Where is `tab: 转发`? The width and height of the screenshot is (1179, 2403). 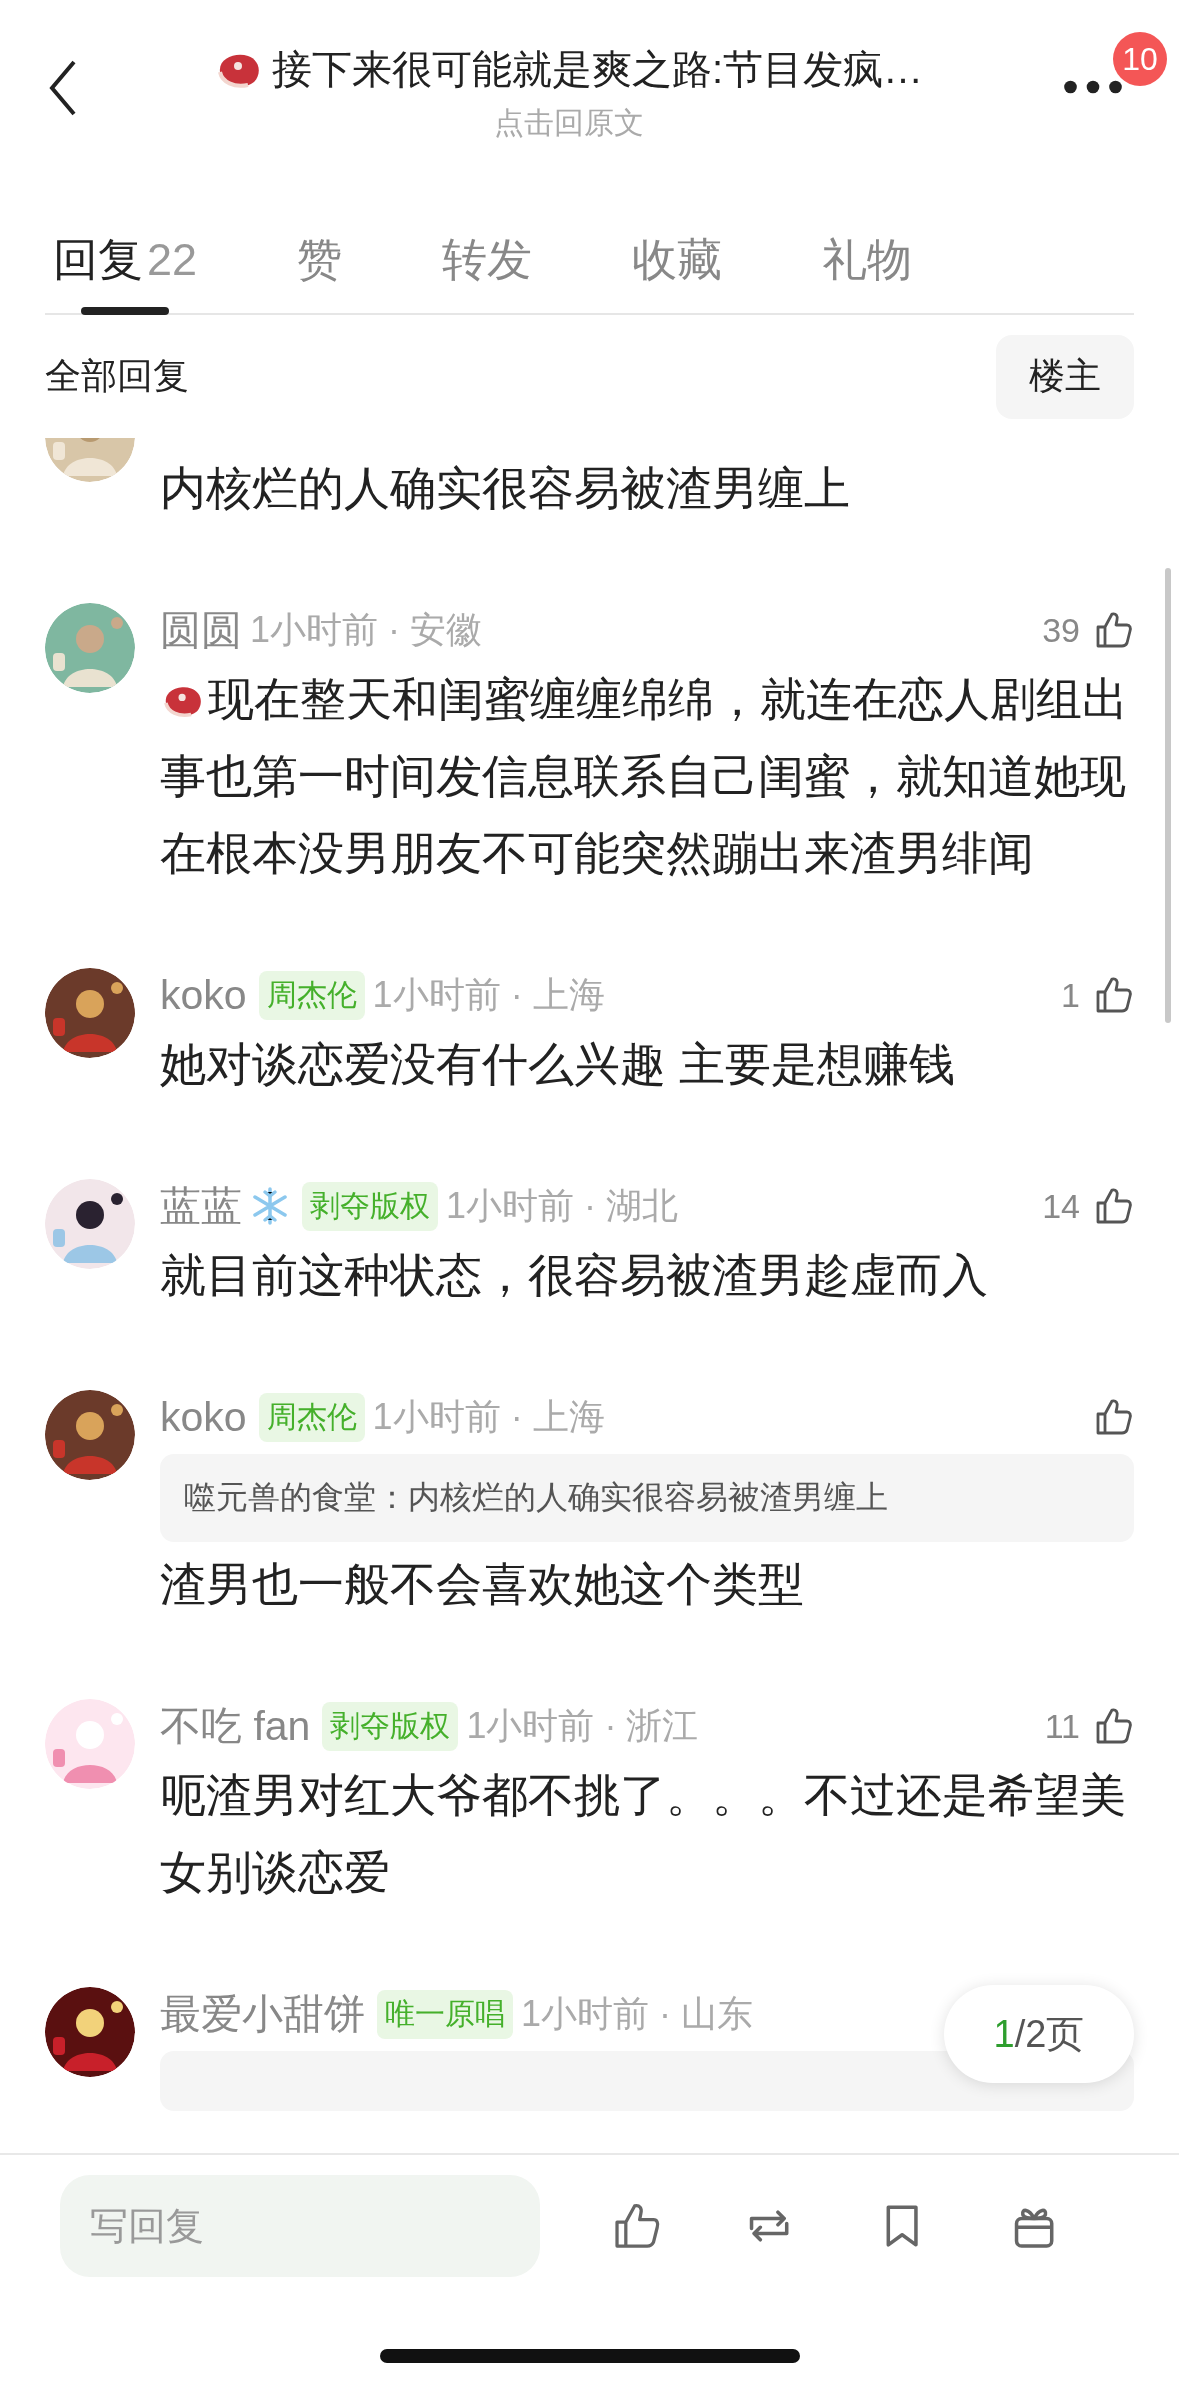
tab: 转发 is located at coordinates (487, 245).